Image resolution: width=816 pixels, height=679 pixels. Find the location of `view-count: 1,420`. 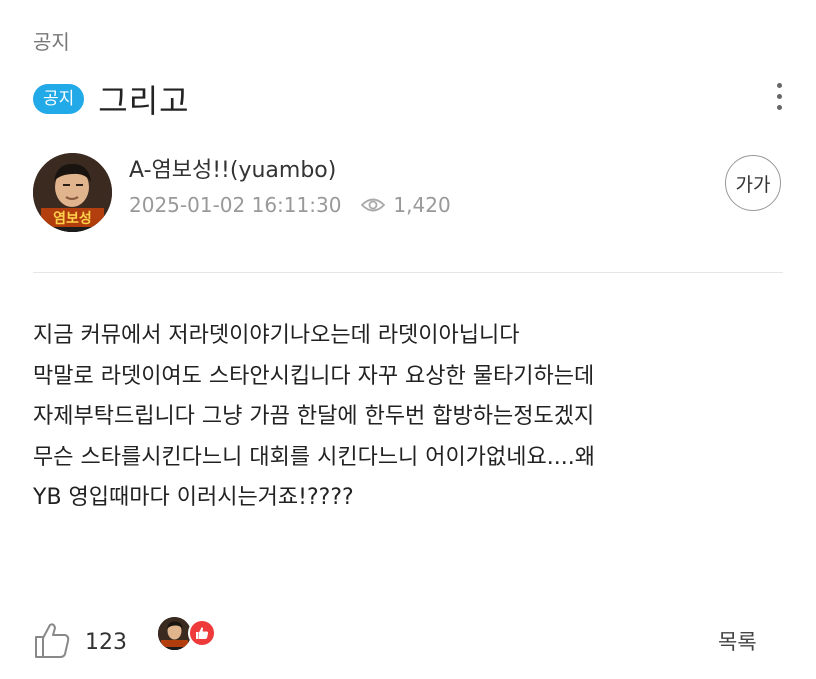

view-count: 1,420 is located at coordinates (422, 205).